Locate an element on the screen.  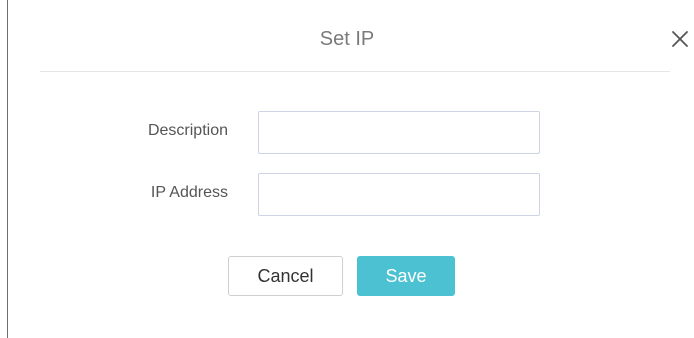
ip-address-label: IP Address is located at coordinates (189, 192).